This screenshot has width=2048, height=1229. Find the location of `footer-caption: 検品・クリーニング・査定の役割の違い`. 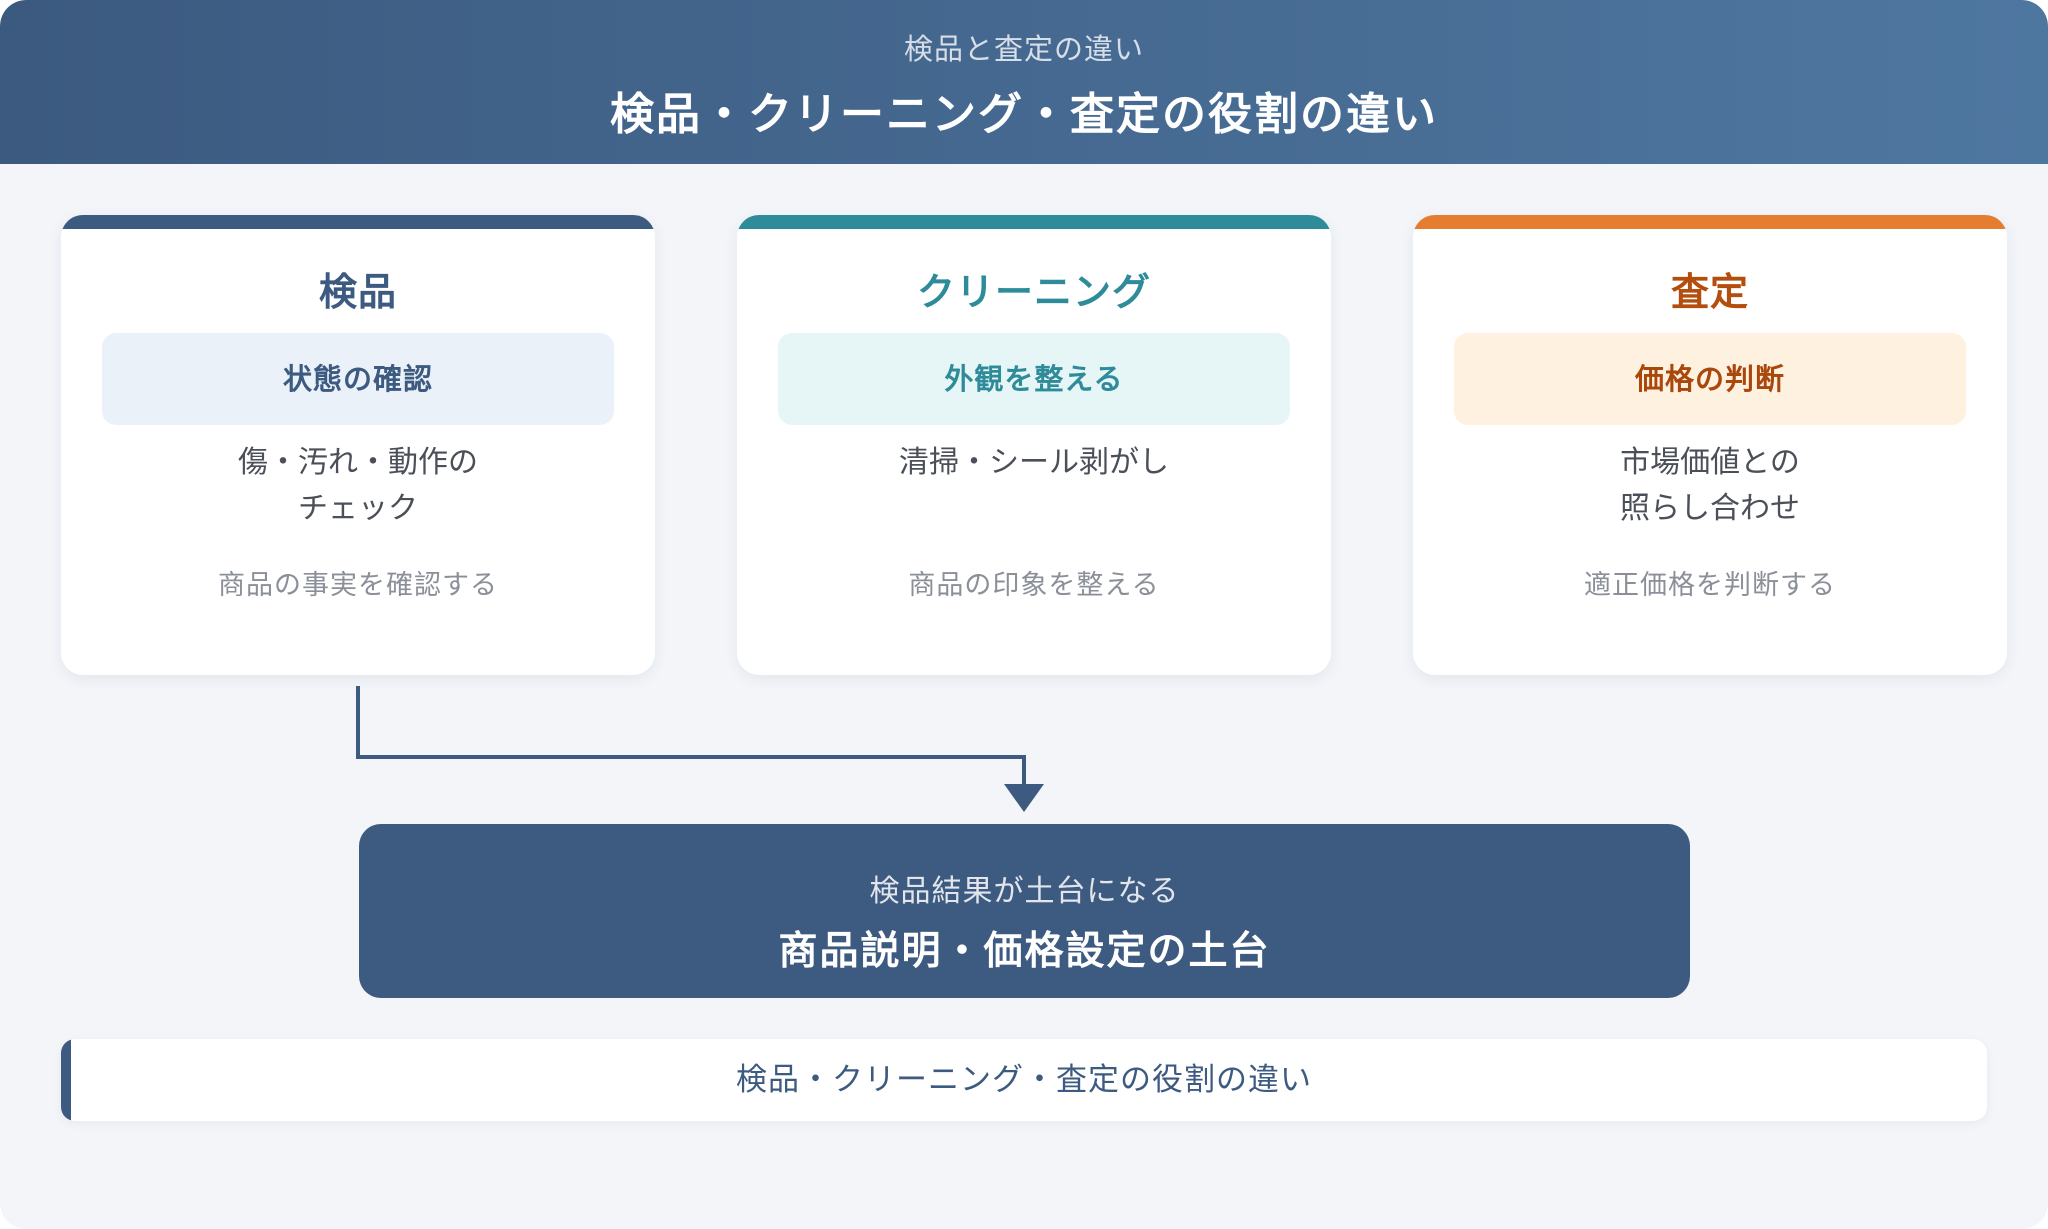

footer-caption: 検品・クリーニング・査定の役割の違い is located at coordinates (1024, 1080).